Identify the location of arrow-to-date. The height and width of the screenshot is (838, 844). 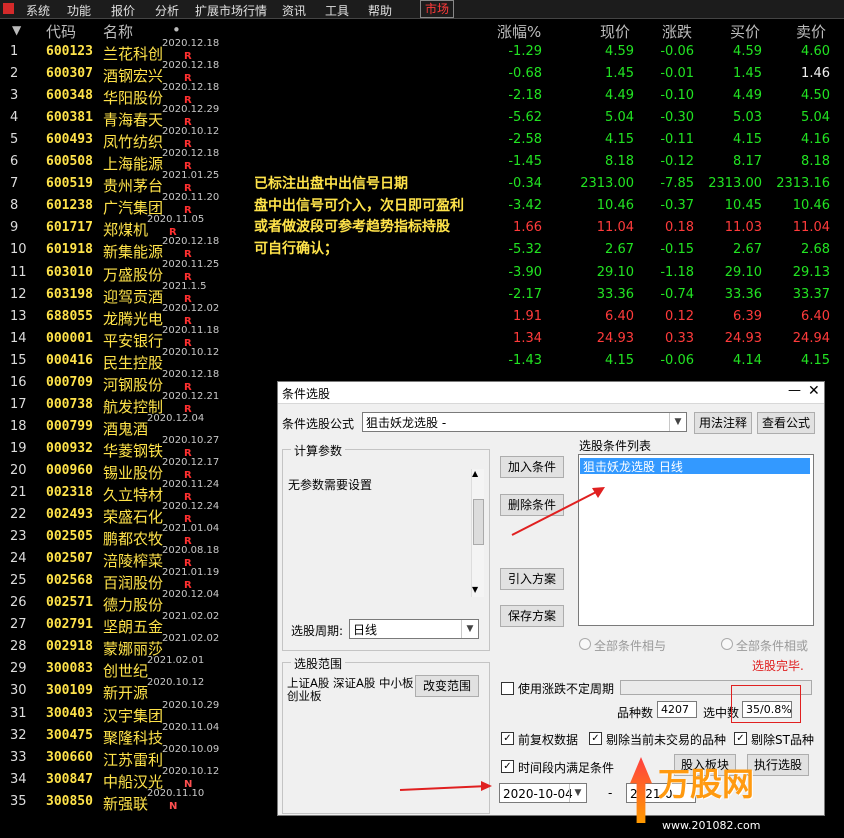
(444, 788).